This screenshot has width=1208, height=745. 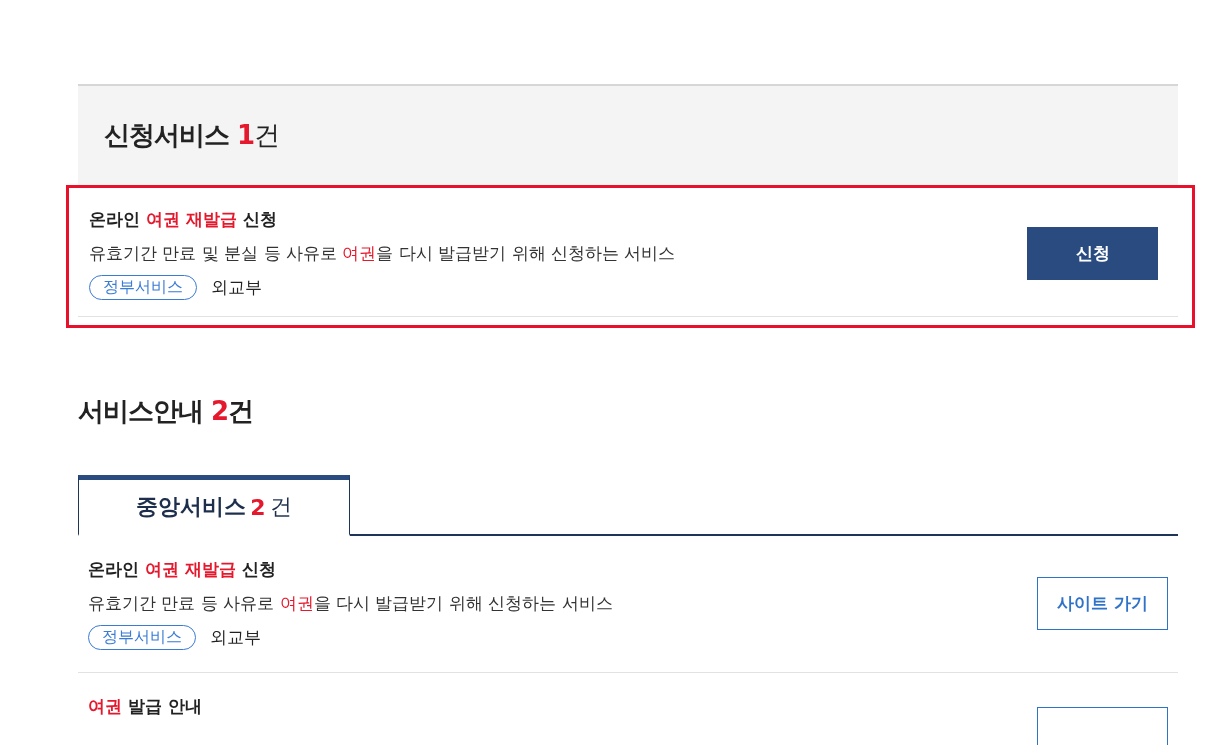 What do you see at coordinates (166, 411) in the screenshot?
I see `section-heading: 서비스안내 2건` at bounding box center [166, 411].